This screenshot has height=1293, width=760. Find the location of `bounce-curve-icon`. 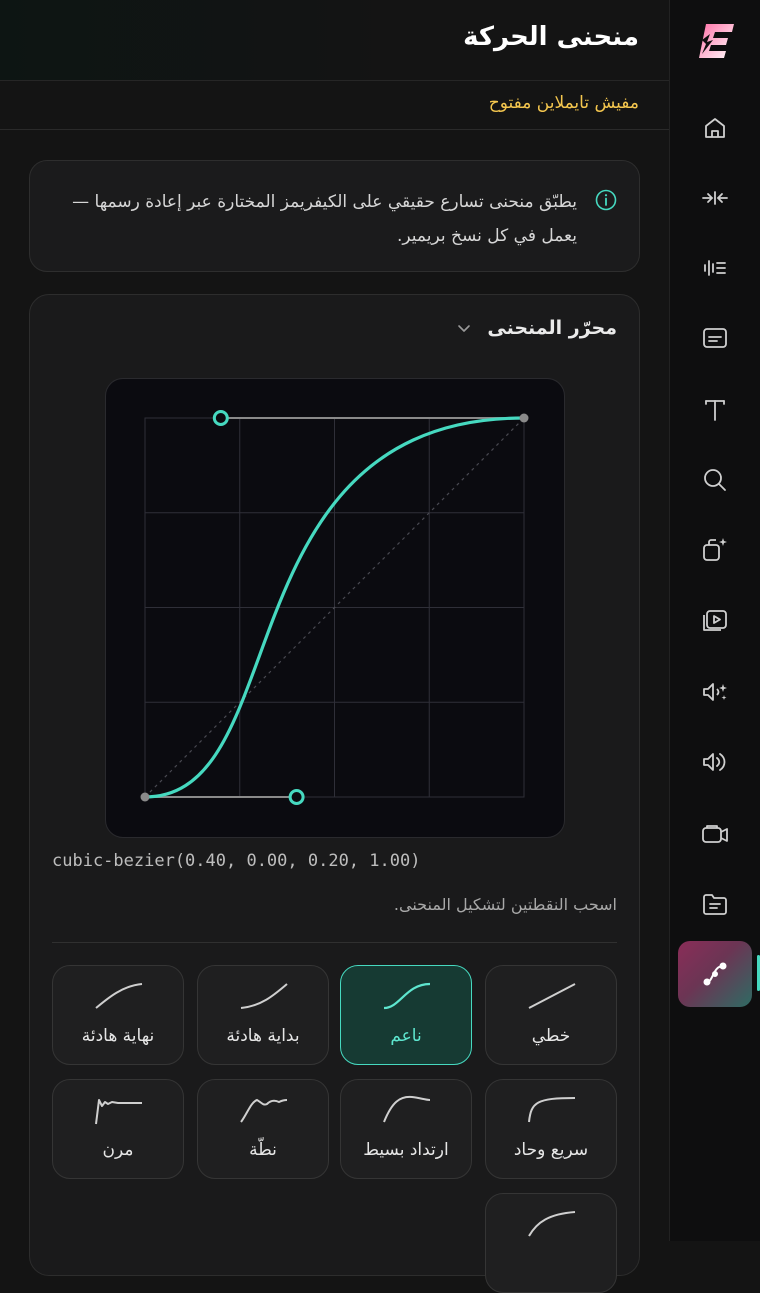

bounce-curve-icon is located at coordinates (264, 1110).